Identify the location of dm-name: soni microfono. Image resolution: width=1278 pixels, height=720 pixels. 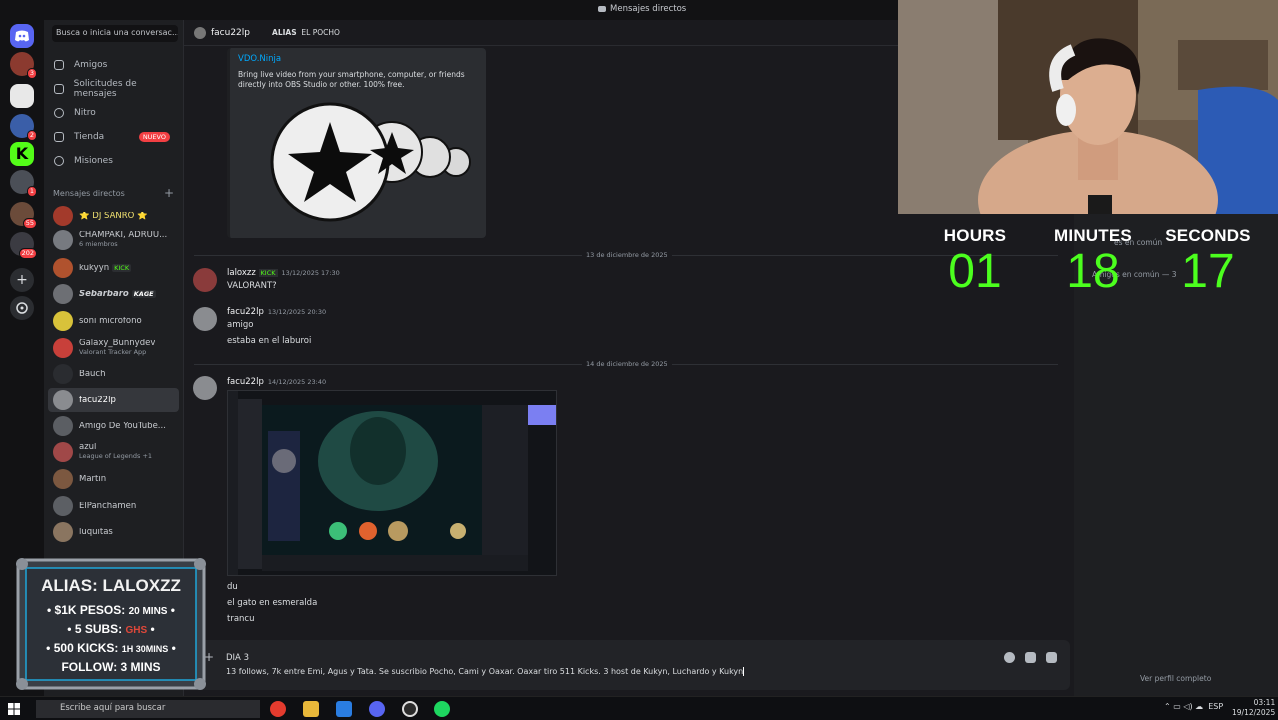
(110, 321).